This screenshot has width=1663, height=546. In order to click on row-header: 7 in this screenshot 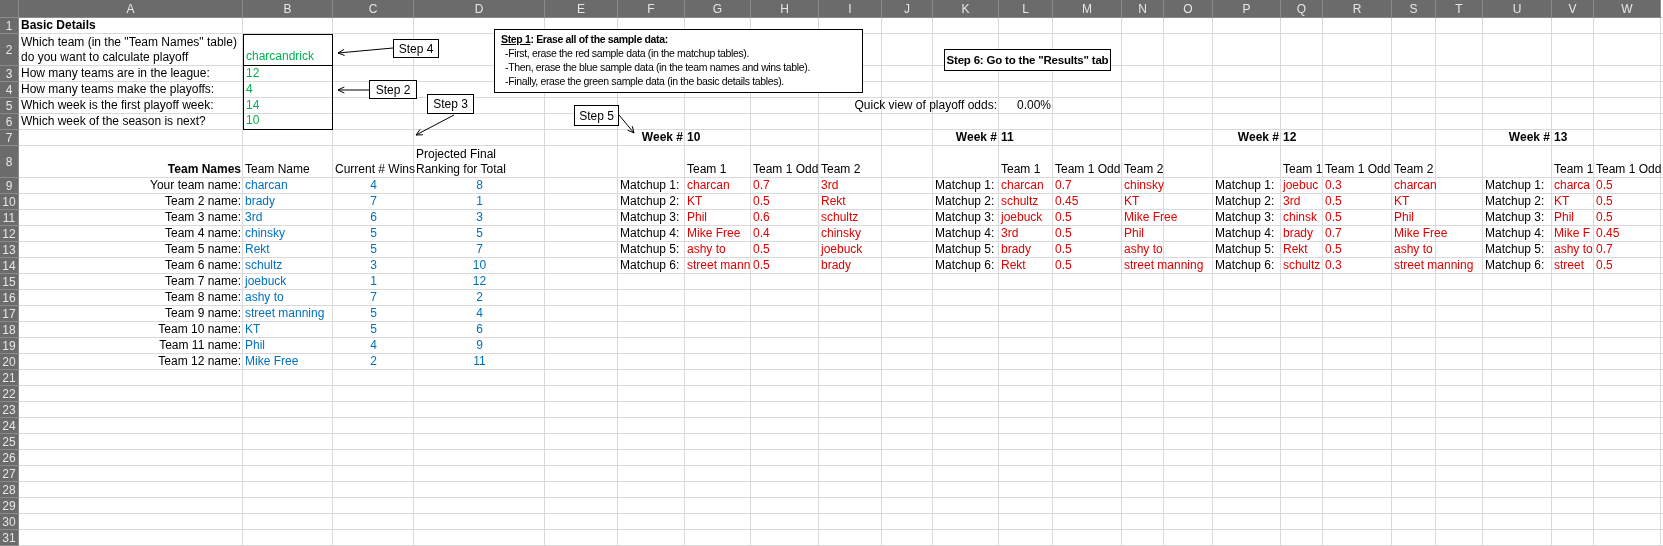, I will do `click(9, 138)`.